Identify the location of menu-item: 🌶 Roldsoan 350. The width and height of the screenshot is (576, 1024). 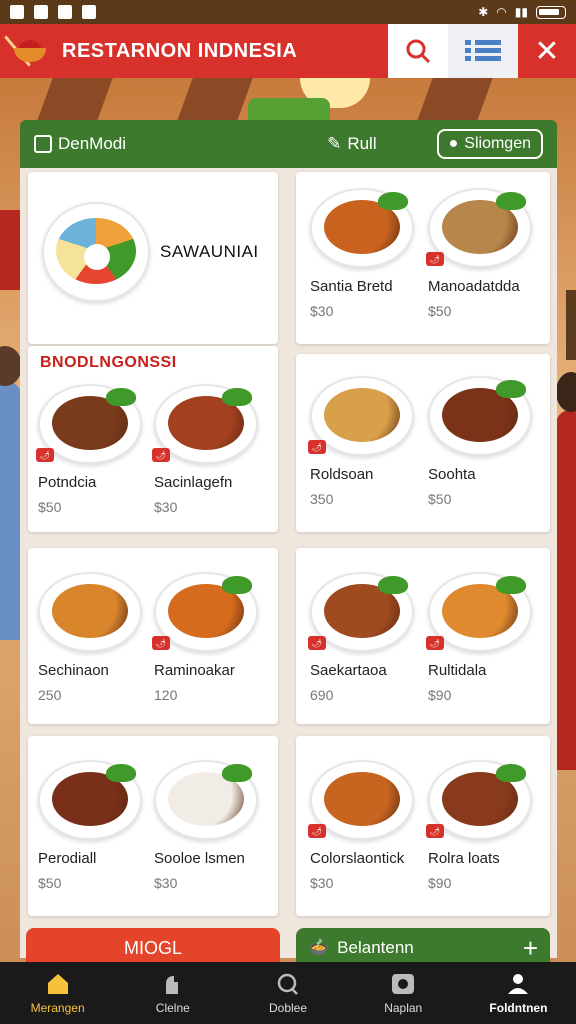
(369, 441).